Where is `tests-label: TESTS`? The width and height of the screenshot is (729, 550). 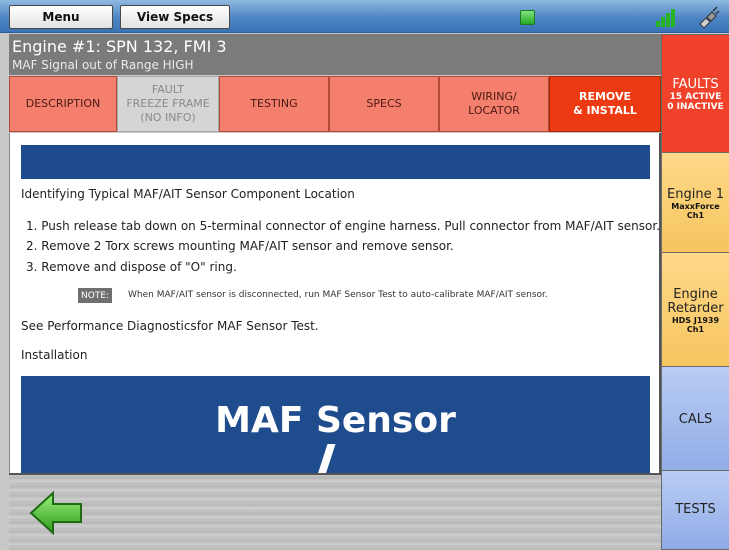 tests-label: TESTS is located at coordinates (695, 509).